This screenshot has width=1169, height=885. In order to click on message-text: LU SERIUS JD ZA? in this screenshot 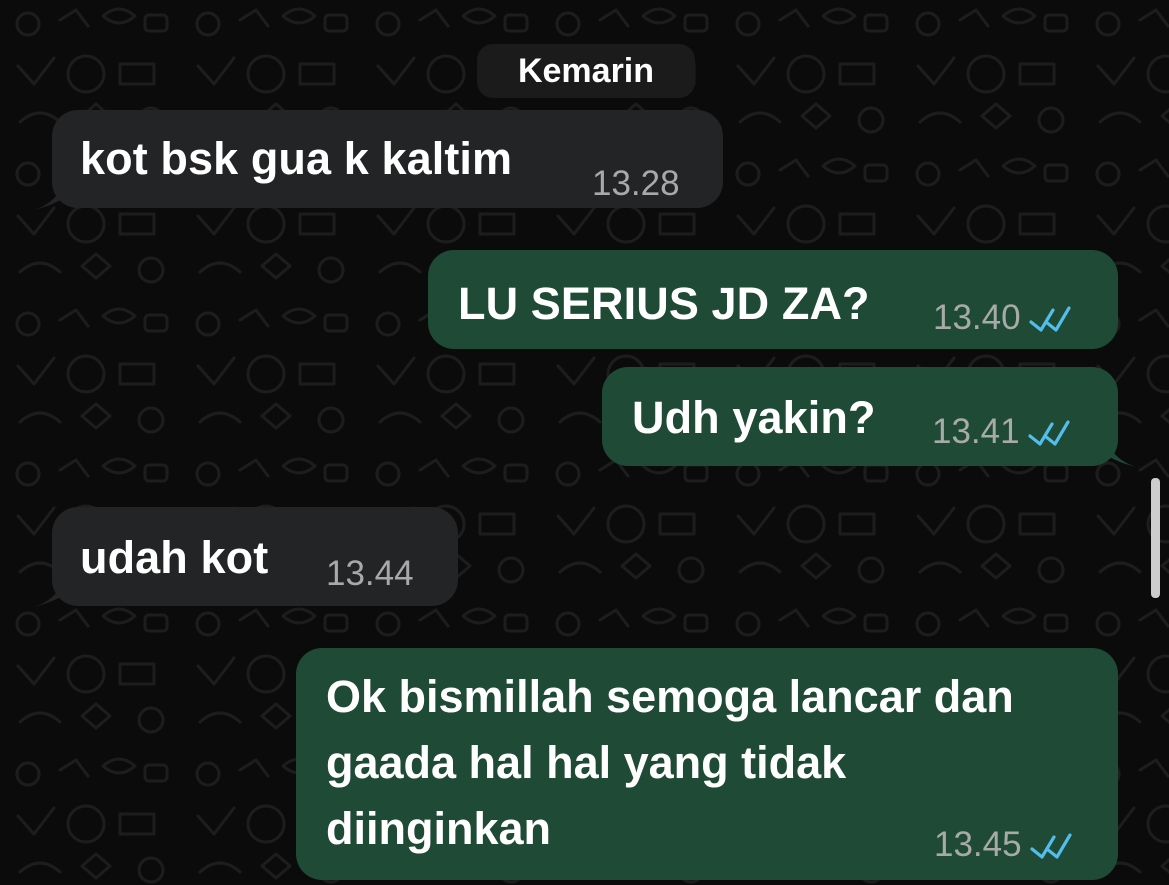, I will do `click(664, 303)`.